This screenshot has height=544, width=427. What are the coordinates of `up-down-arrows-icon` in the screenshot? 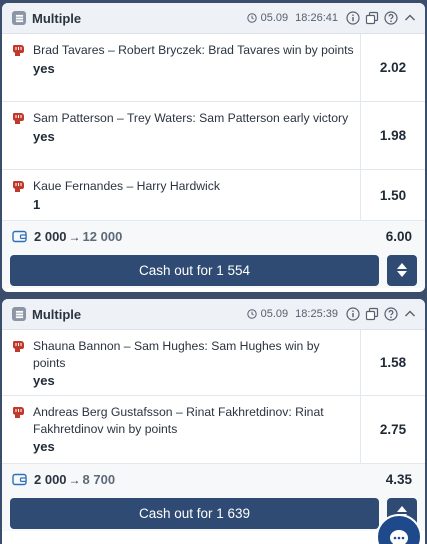 It's located at (402, 270).